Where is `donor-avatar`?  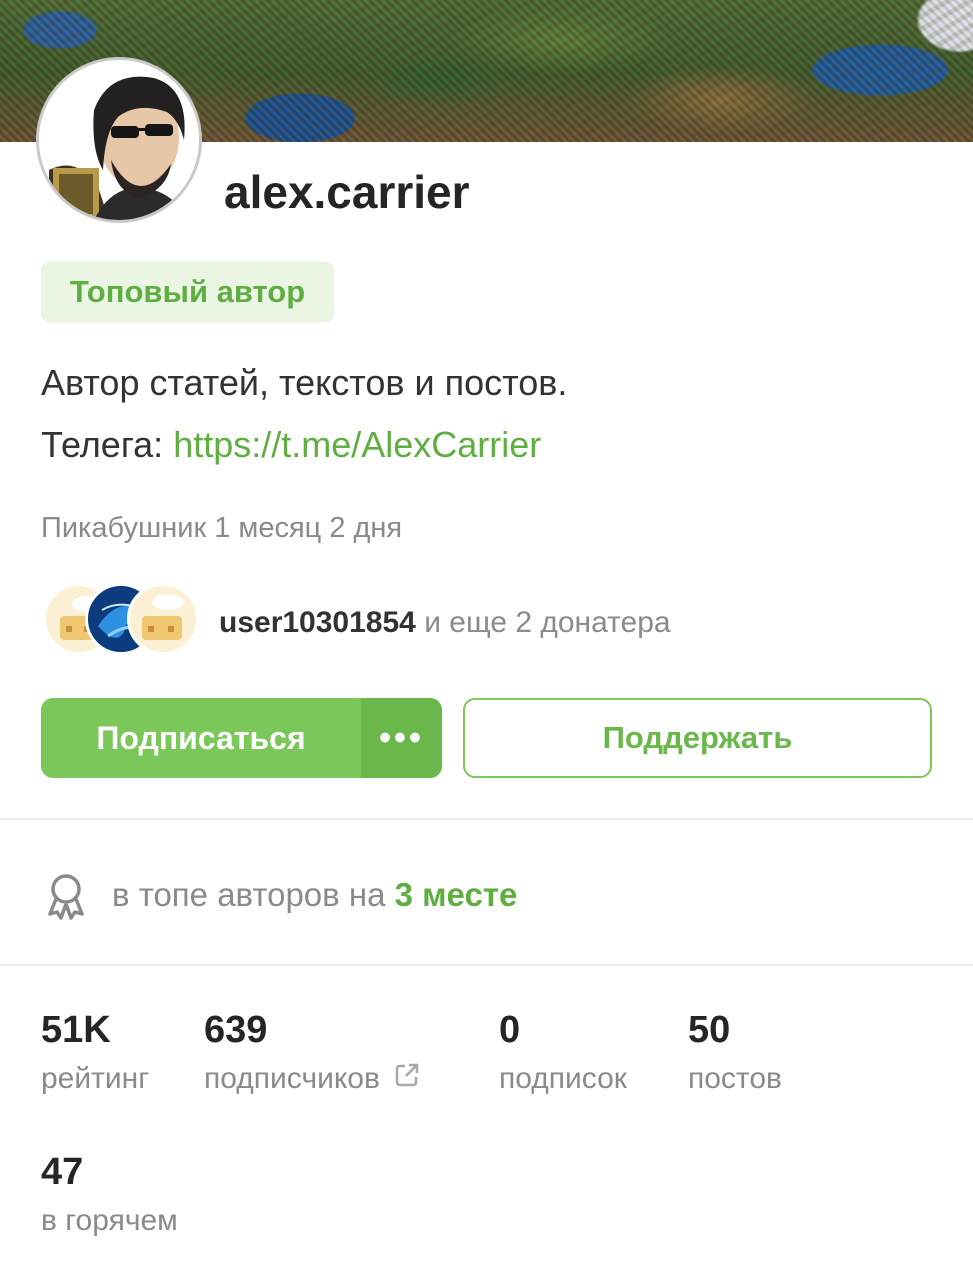
donor-avatar is located at coordinates (163, 619).